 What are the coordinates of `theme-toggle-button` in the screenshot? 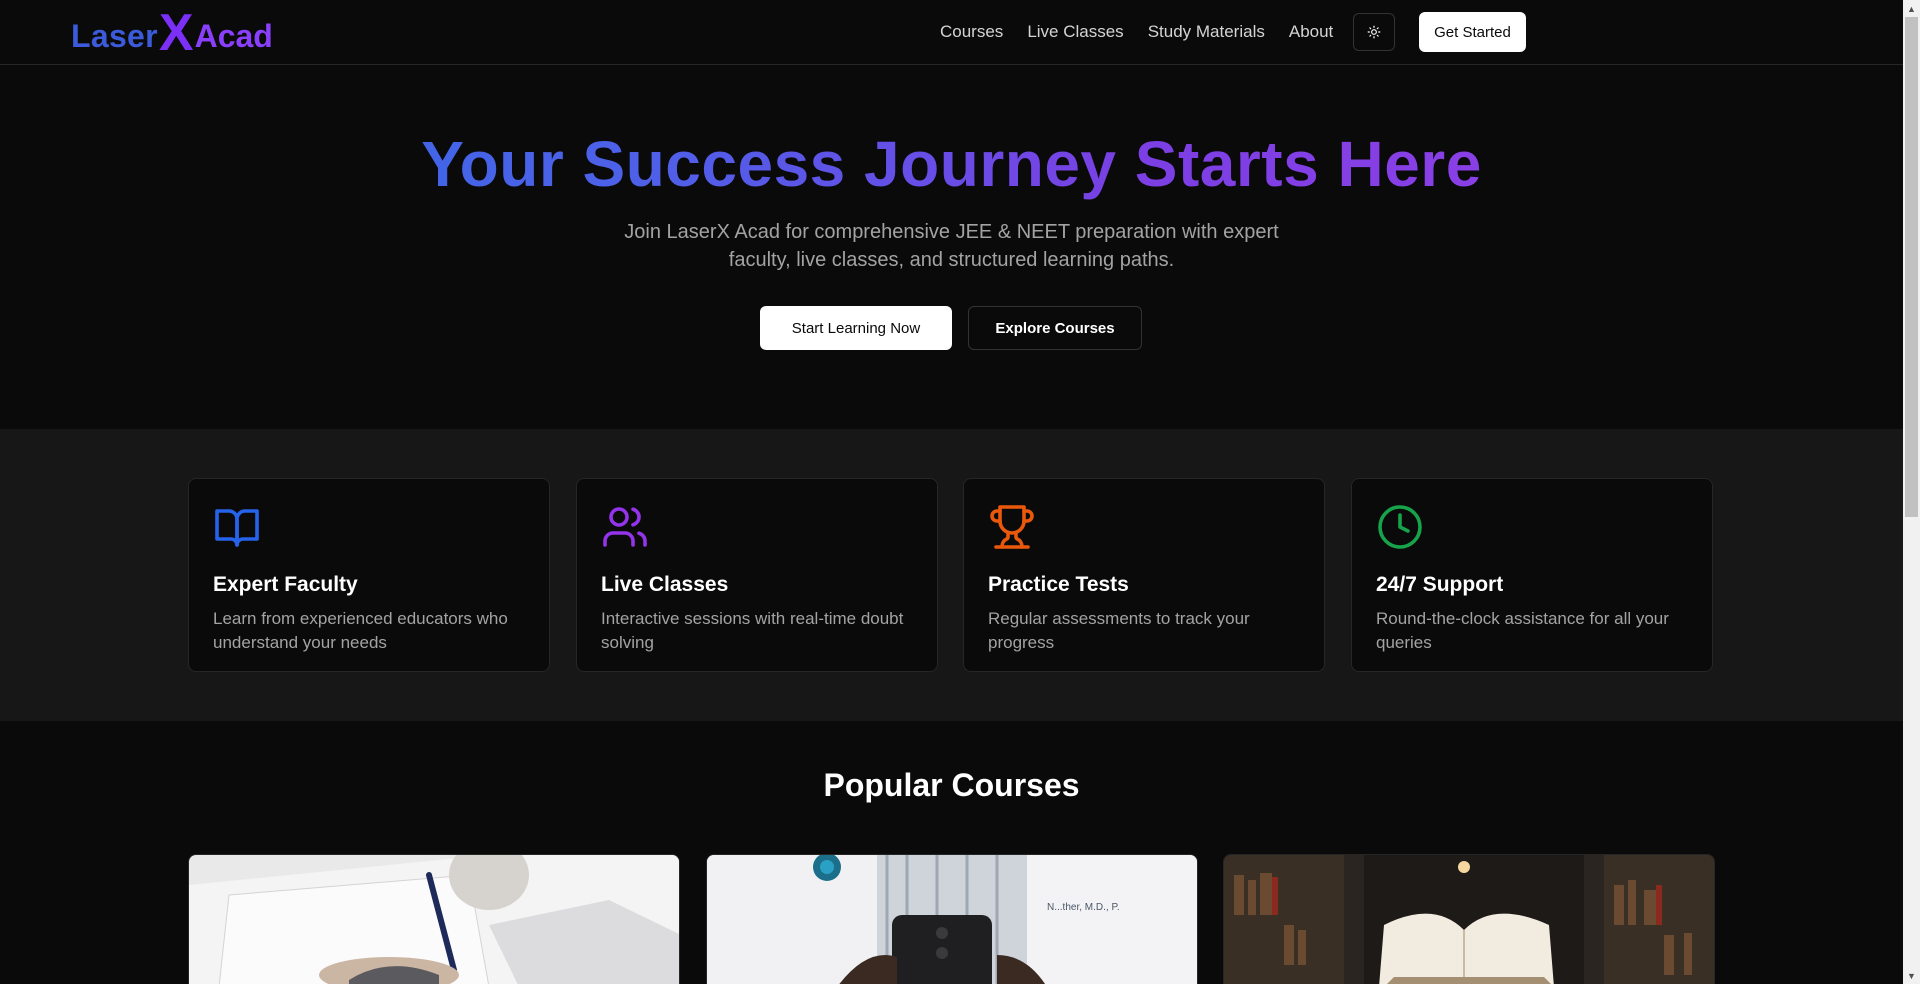 It's located at (1374, 32).